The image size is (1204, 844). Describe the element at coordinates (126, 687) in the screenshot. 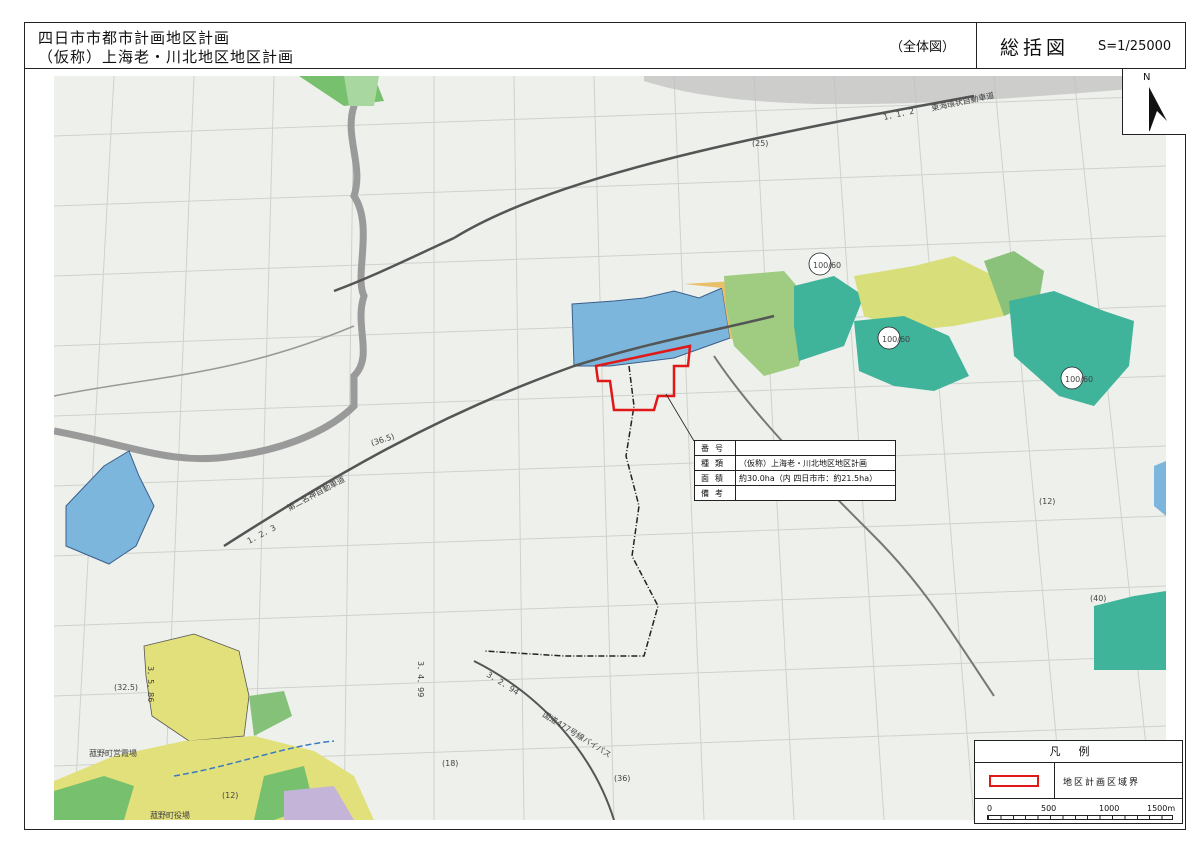

I see `label-route-32-5: (32.5)` at that location.